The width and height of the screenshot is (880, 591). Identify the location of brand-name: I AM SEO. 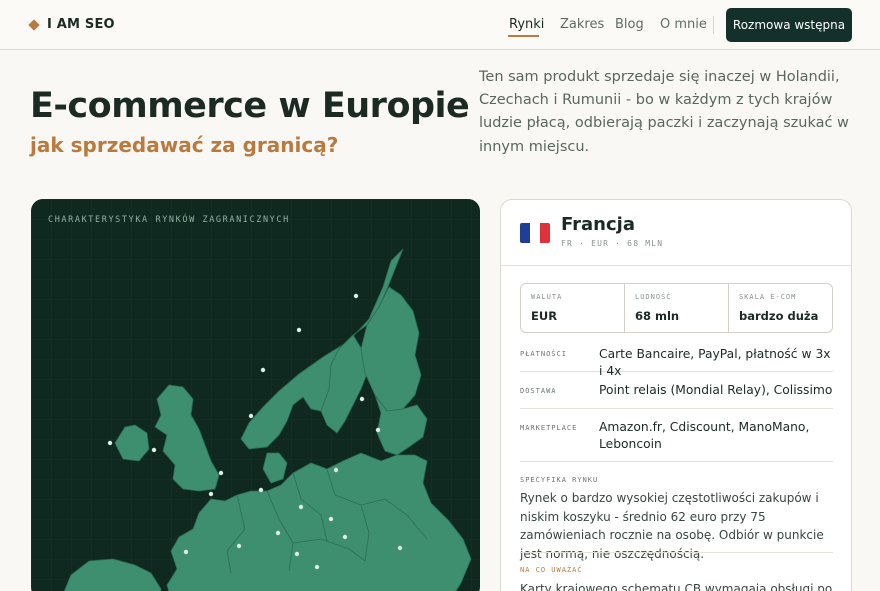
(81, 24).